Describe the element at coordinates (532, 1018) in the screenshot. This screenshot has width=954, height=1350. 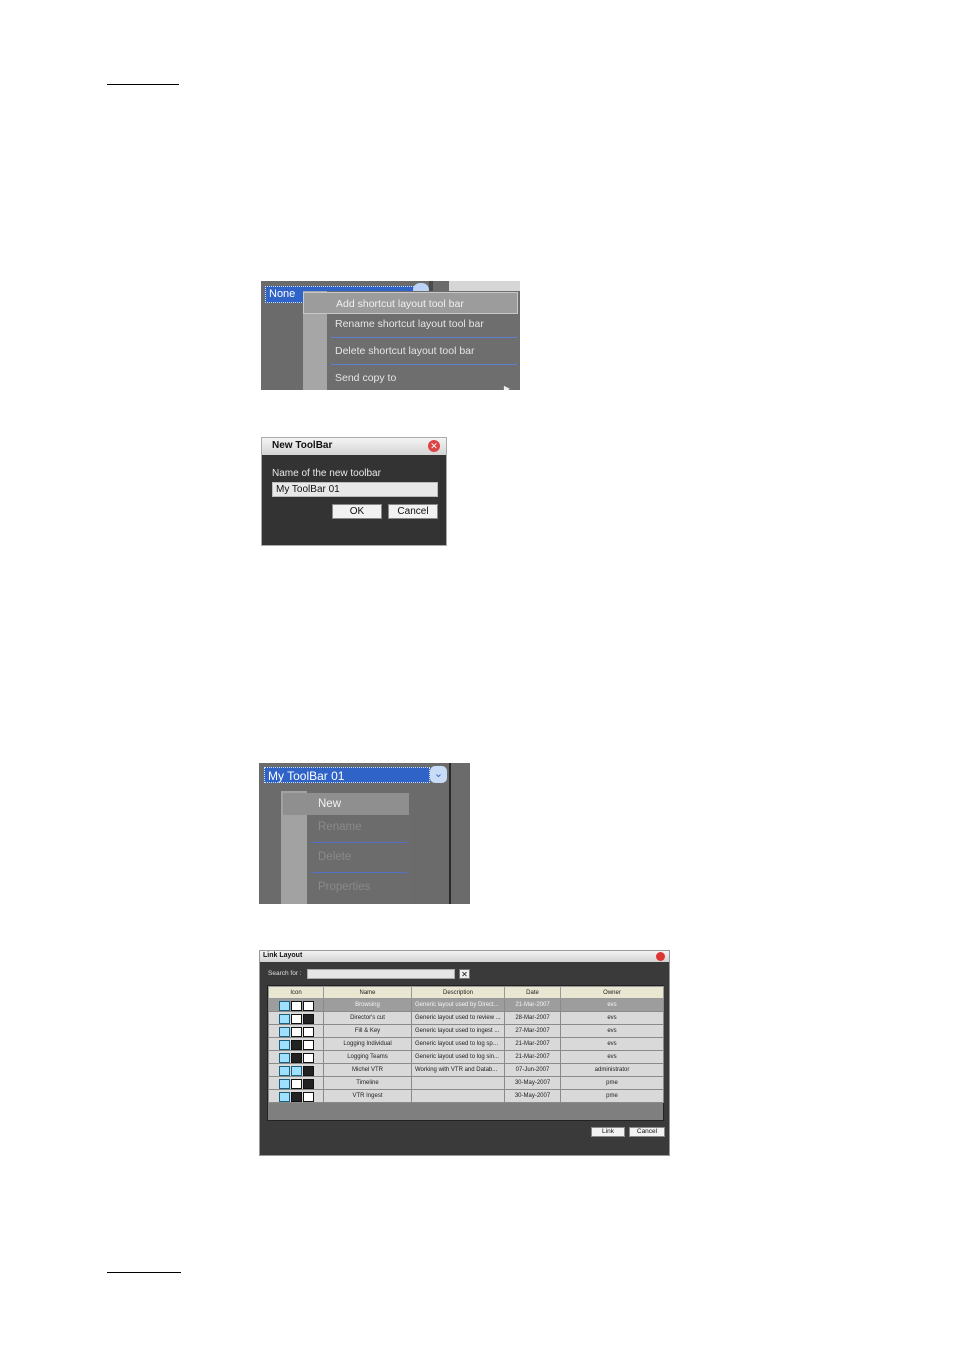
I see `cell-date: 28-Mar-2007` at that location.